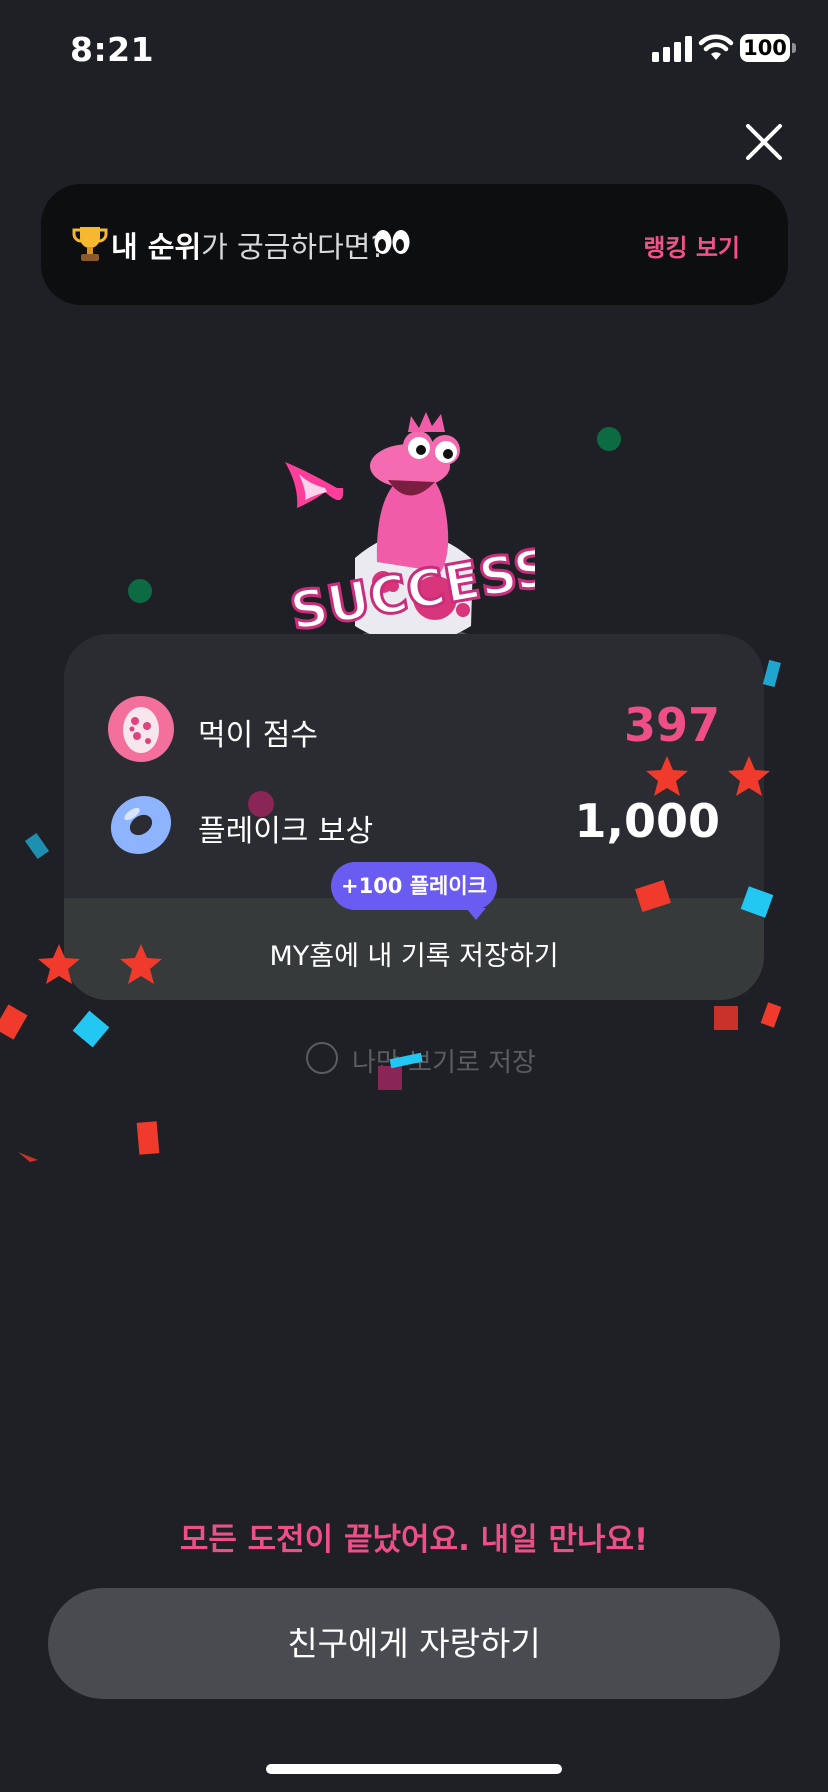  What do you see at coordinates (141, 825) in the screenshot?
I see `flake-donut-icon` at bounding box center [141, 825].